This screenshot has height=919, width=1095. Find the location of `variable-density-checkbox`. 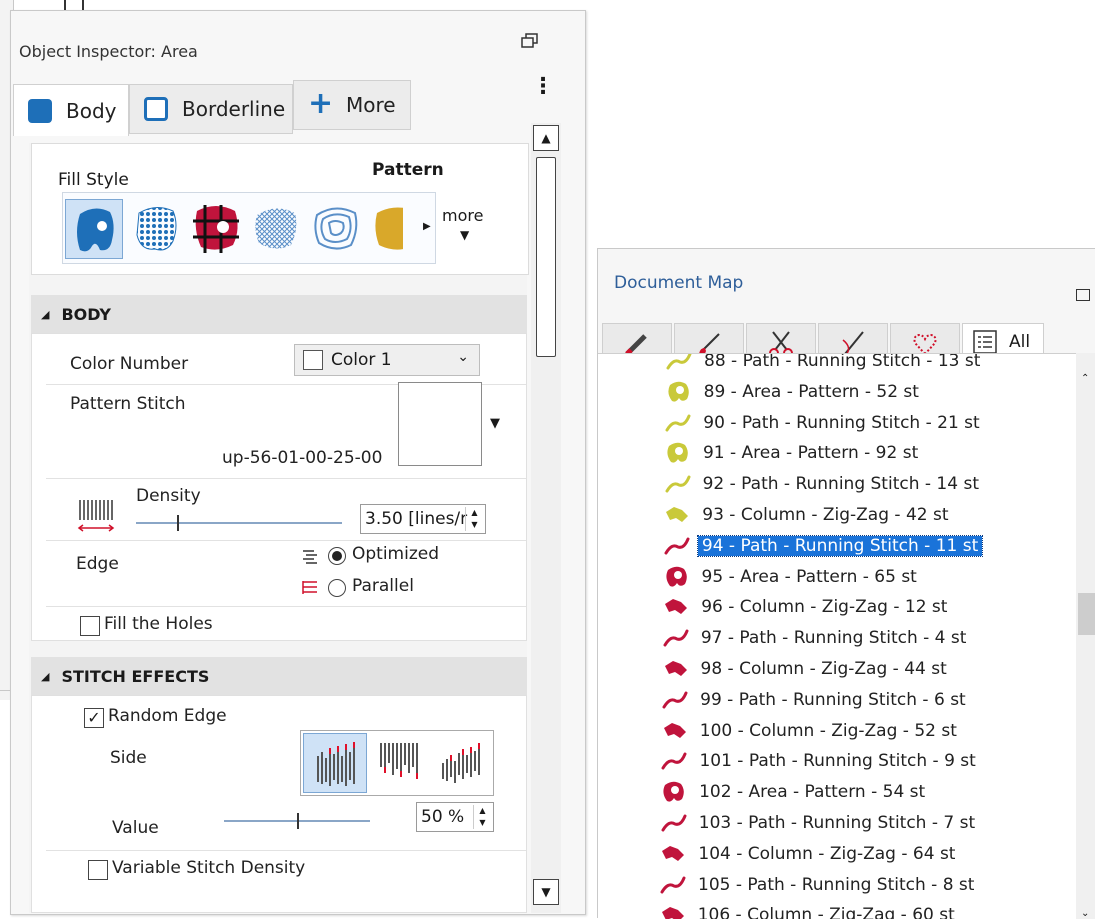

variable-density-checkbox is located at coordinates (98, 870).